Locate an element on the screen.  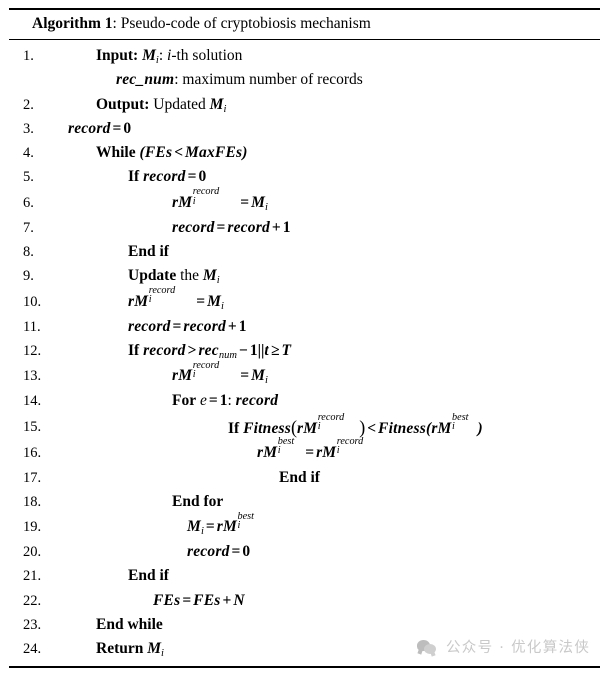
kw-end-for: End for is located at coordinates (198, 501).